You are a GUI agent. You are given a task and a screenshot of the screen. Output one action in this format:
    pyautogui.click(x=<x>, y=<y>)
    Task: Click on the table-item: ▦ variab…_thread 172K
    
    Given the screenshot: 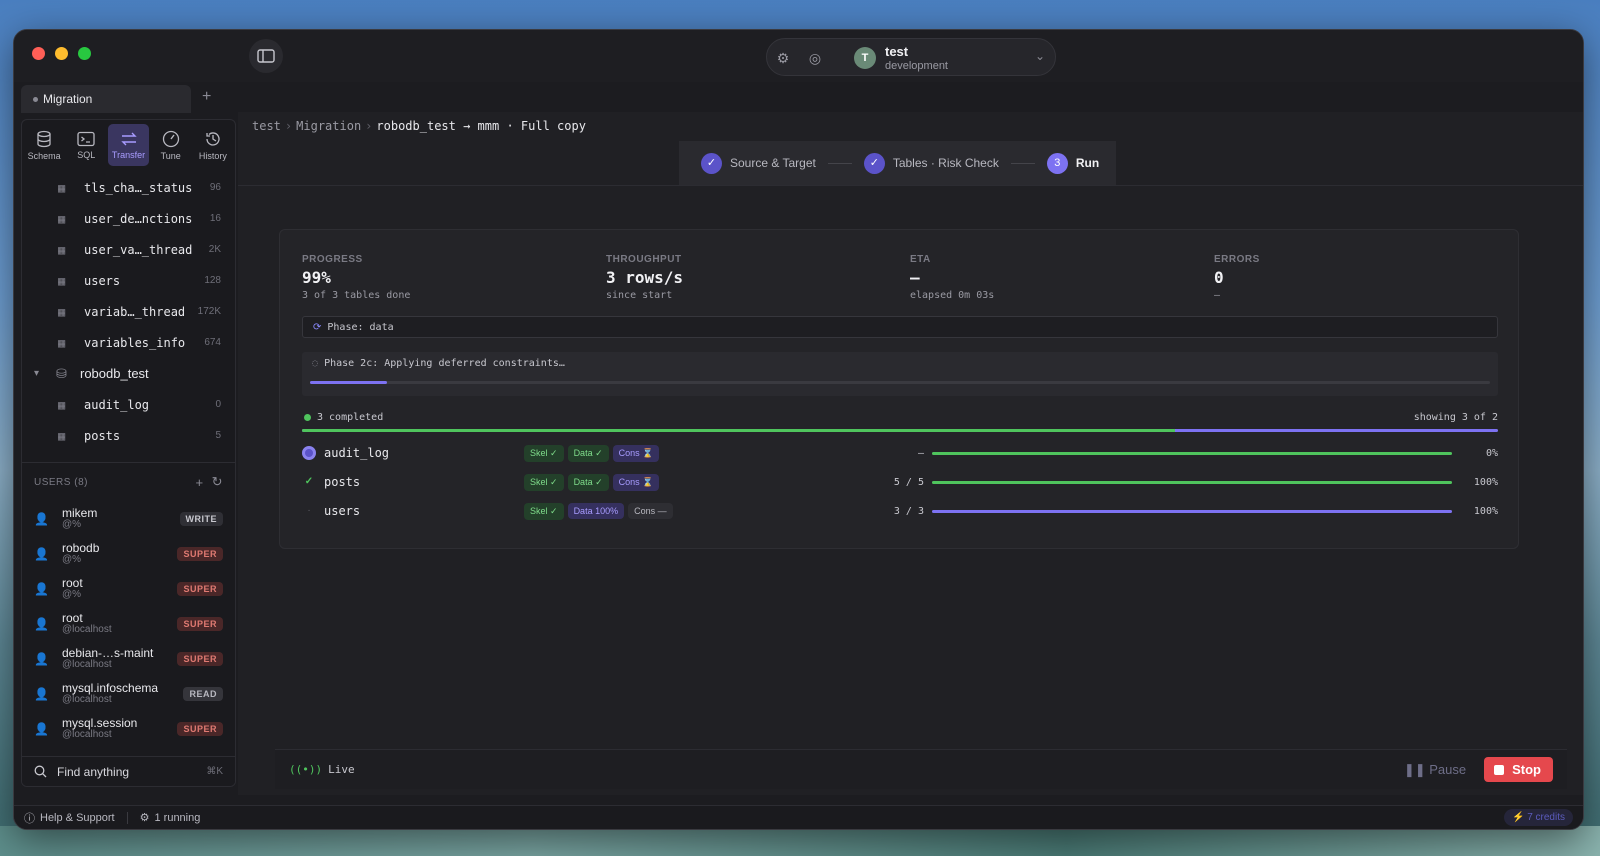 What is the action you would take?
    pyautogui.click(x=128, y=311)
    